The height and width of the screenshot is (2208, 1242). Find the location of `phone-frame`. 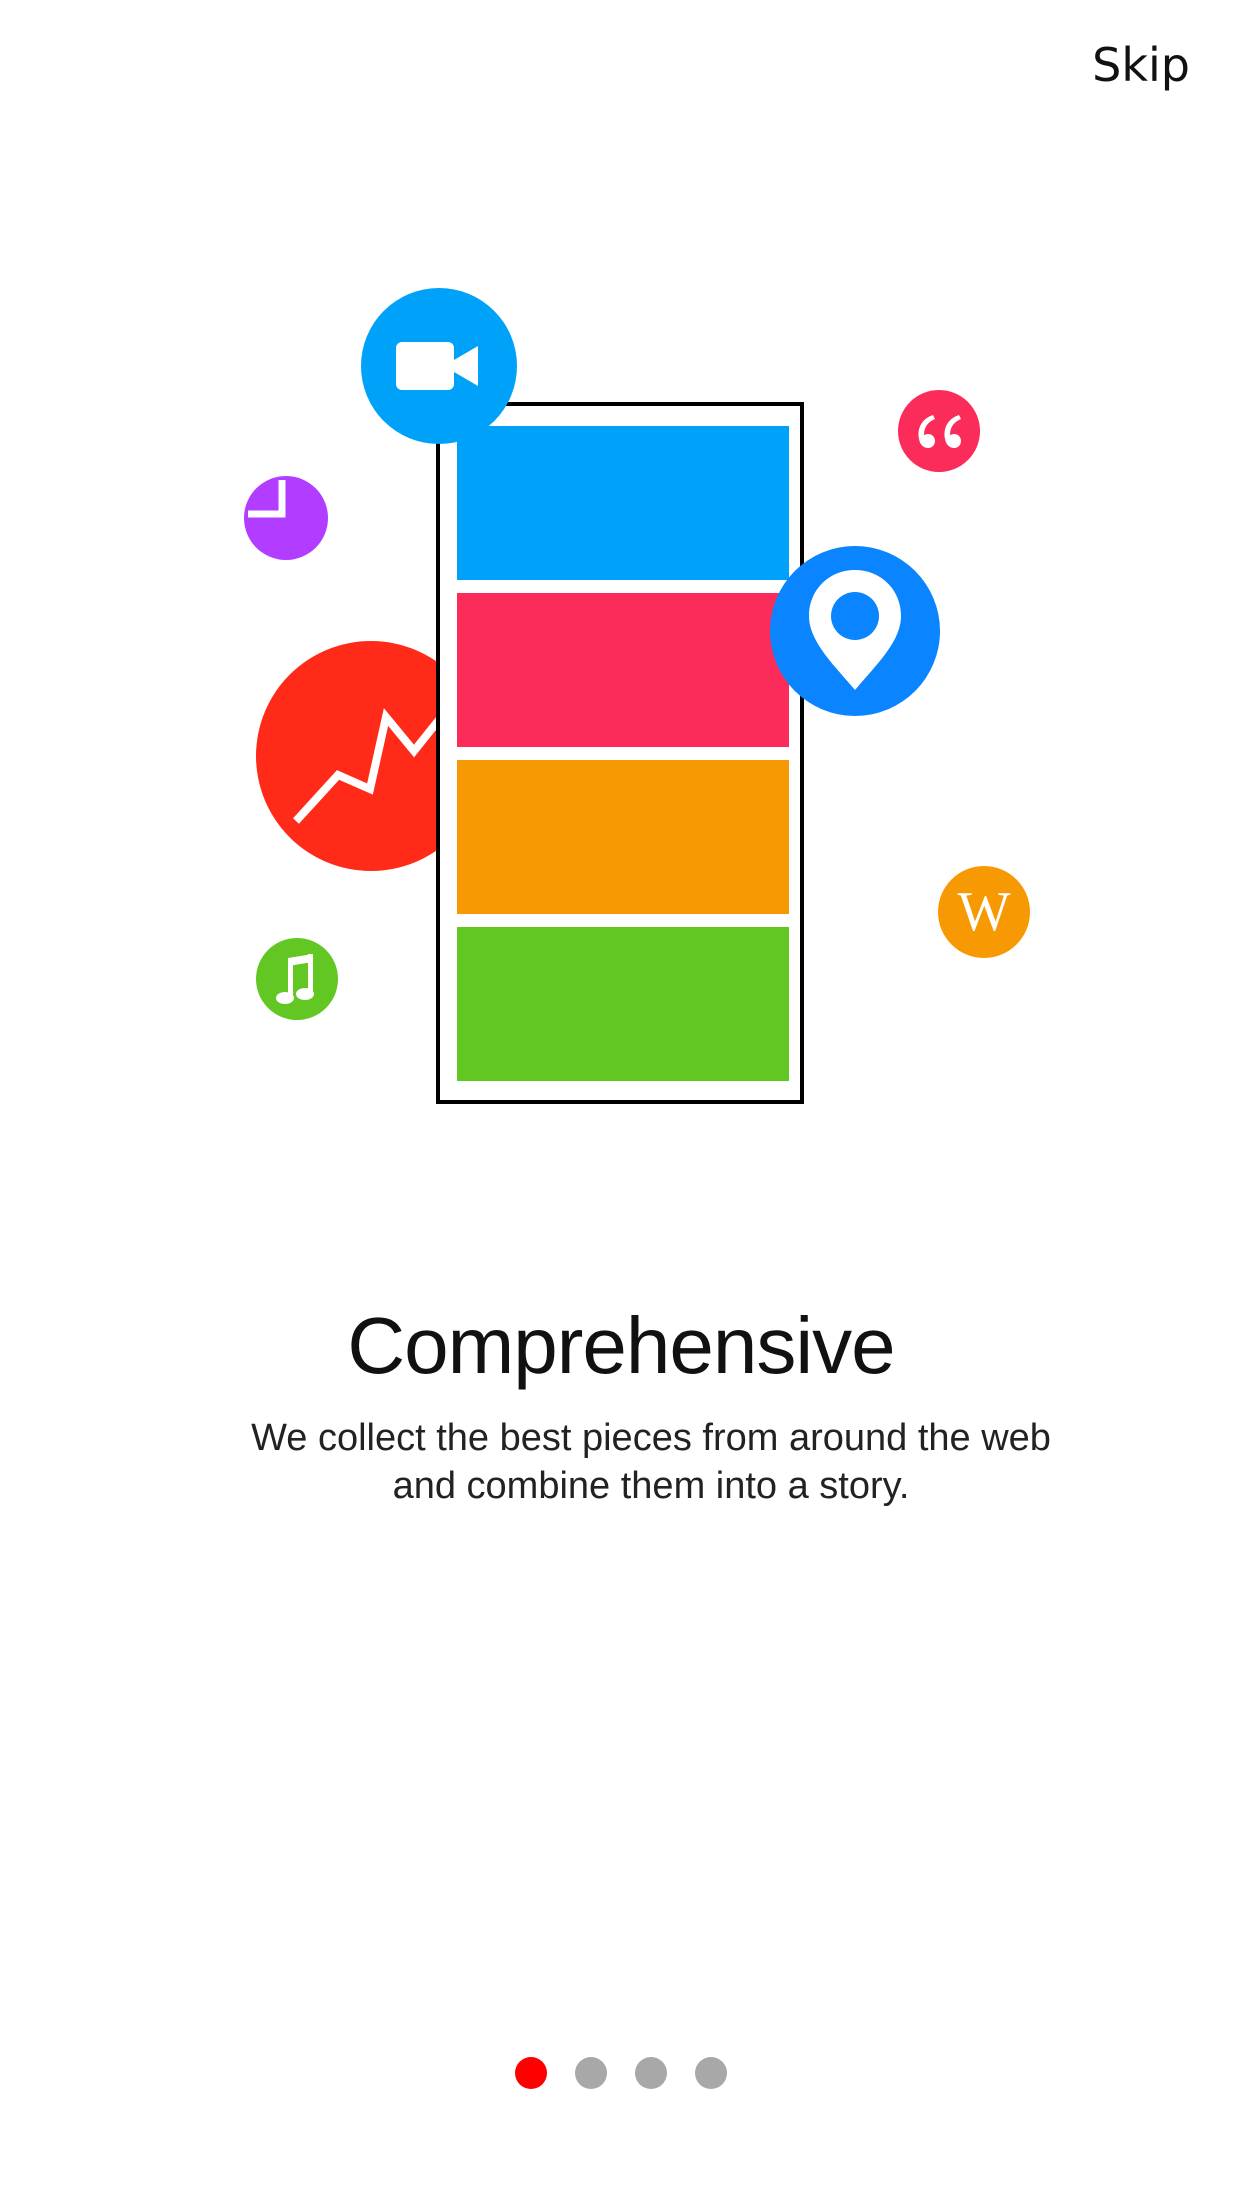

phone-frame is located at coordinates (620, 753).